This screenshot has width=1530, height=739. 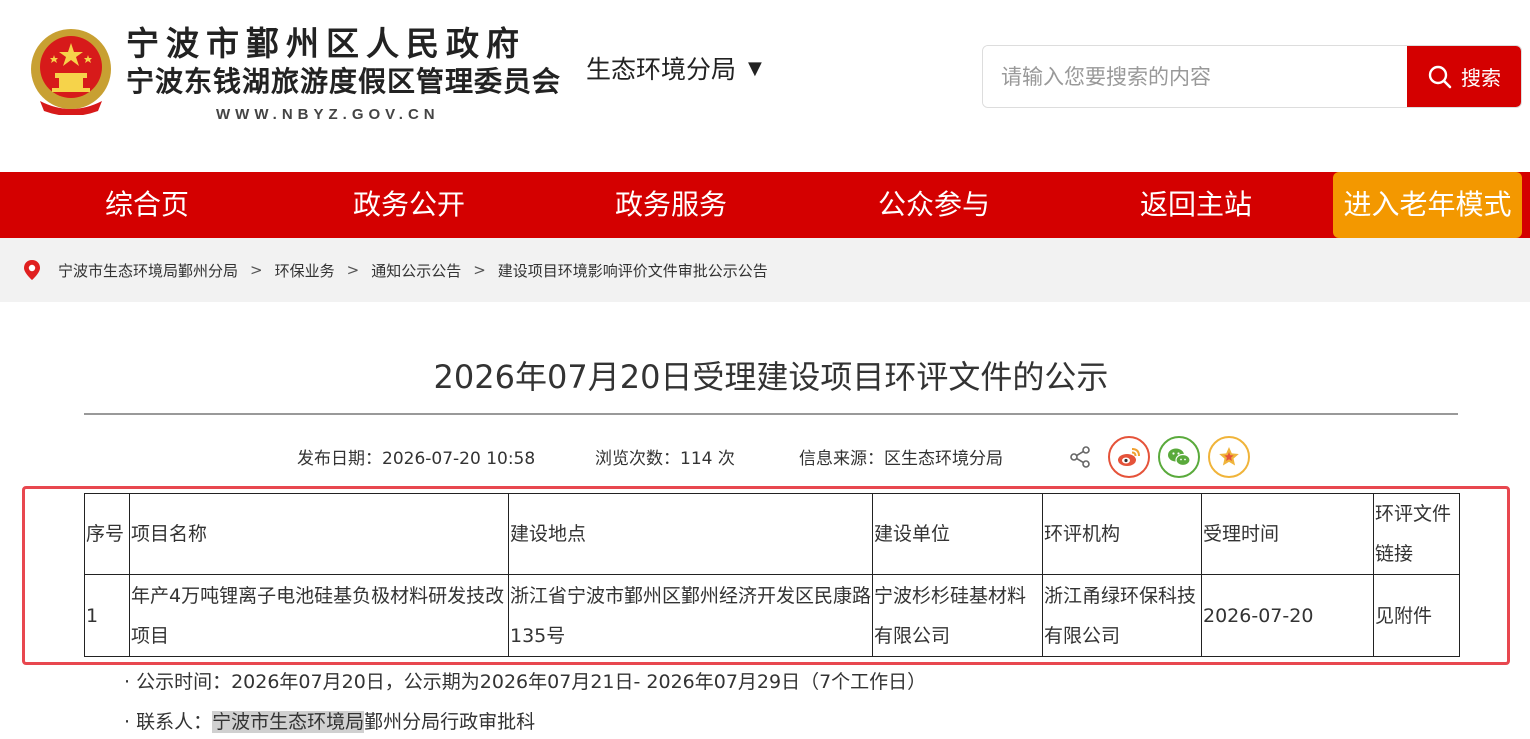 What do you see at coordinates (326, 43) in the screenshot?
I see `site-name-line1: 宁波市鄞州区人民政府` at bounding box center [326, 43].